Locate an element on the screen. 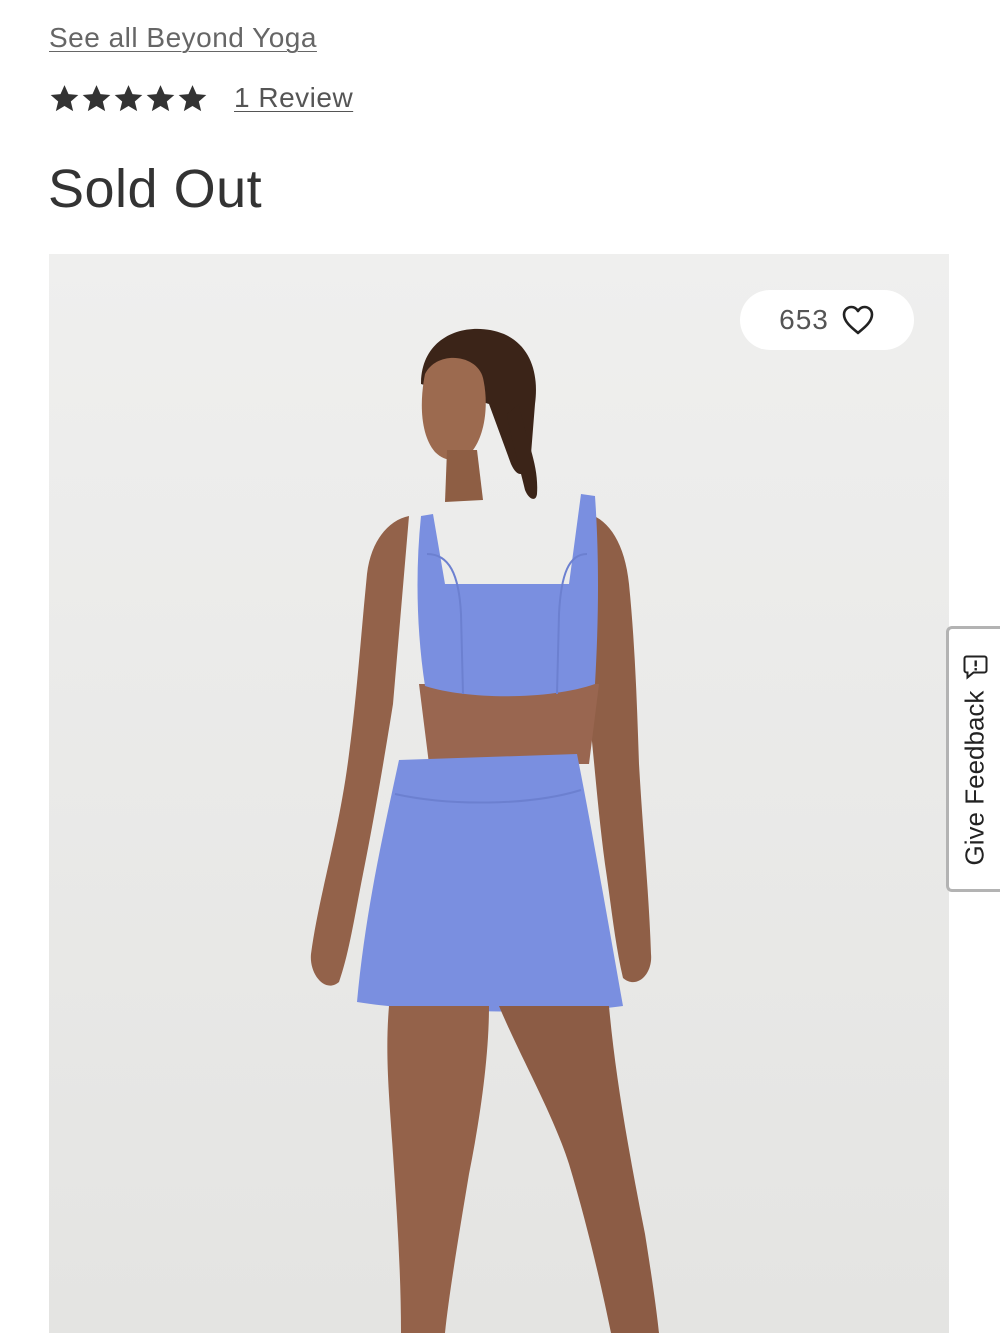 Image resolution: width=1000 pixels, height=1333 pixels. give-feedback-tab: Give Feedback is located at coordinates (973, 759).